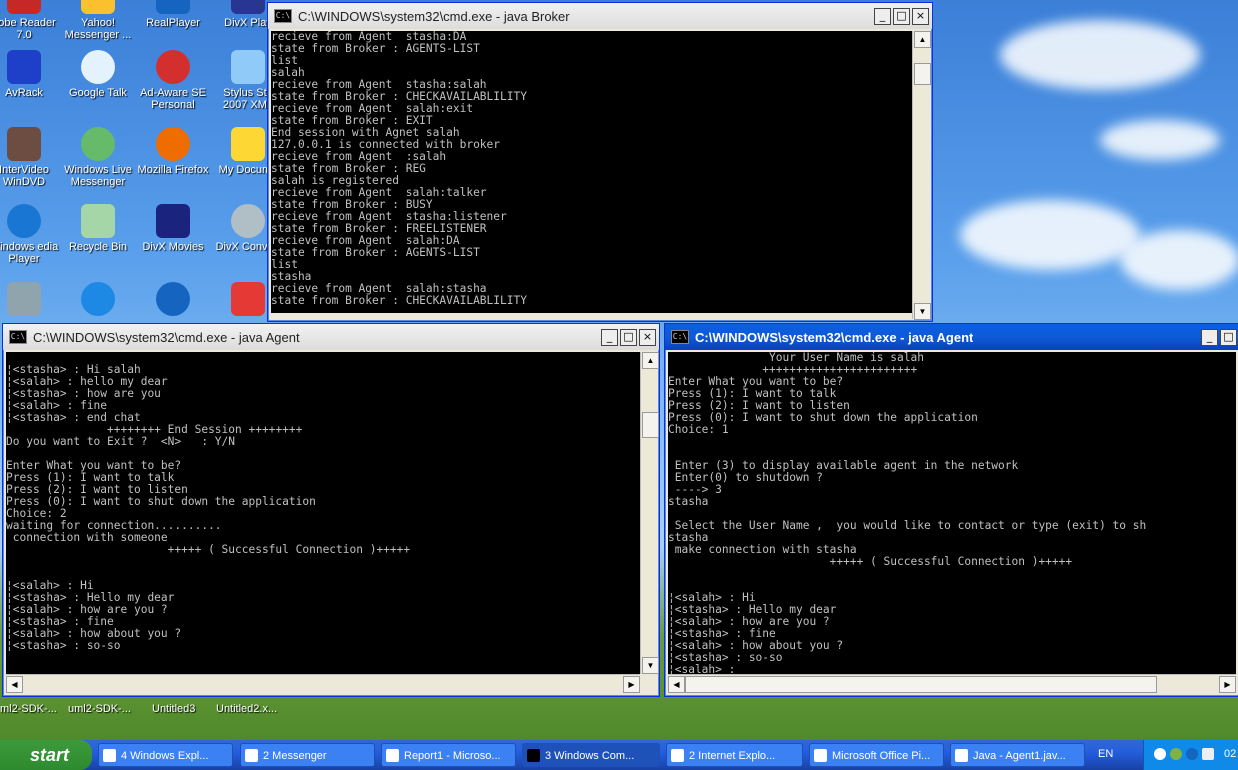 Image resolution: width=1238 pixels, height=770 pixels. Describe the element at coordinates (109, 755) in the screenshot. I see `folder-icon` at that location.